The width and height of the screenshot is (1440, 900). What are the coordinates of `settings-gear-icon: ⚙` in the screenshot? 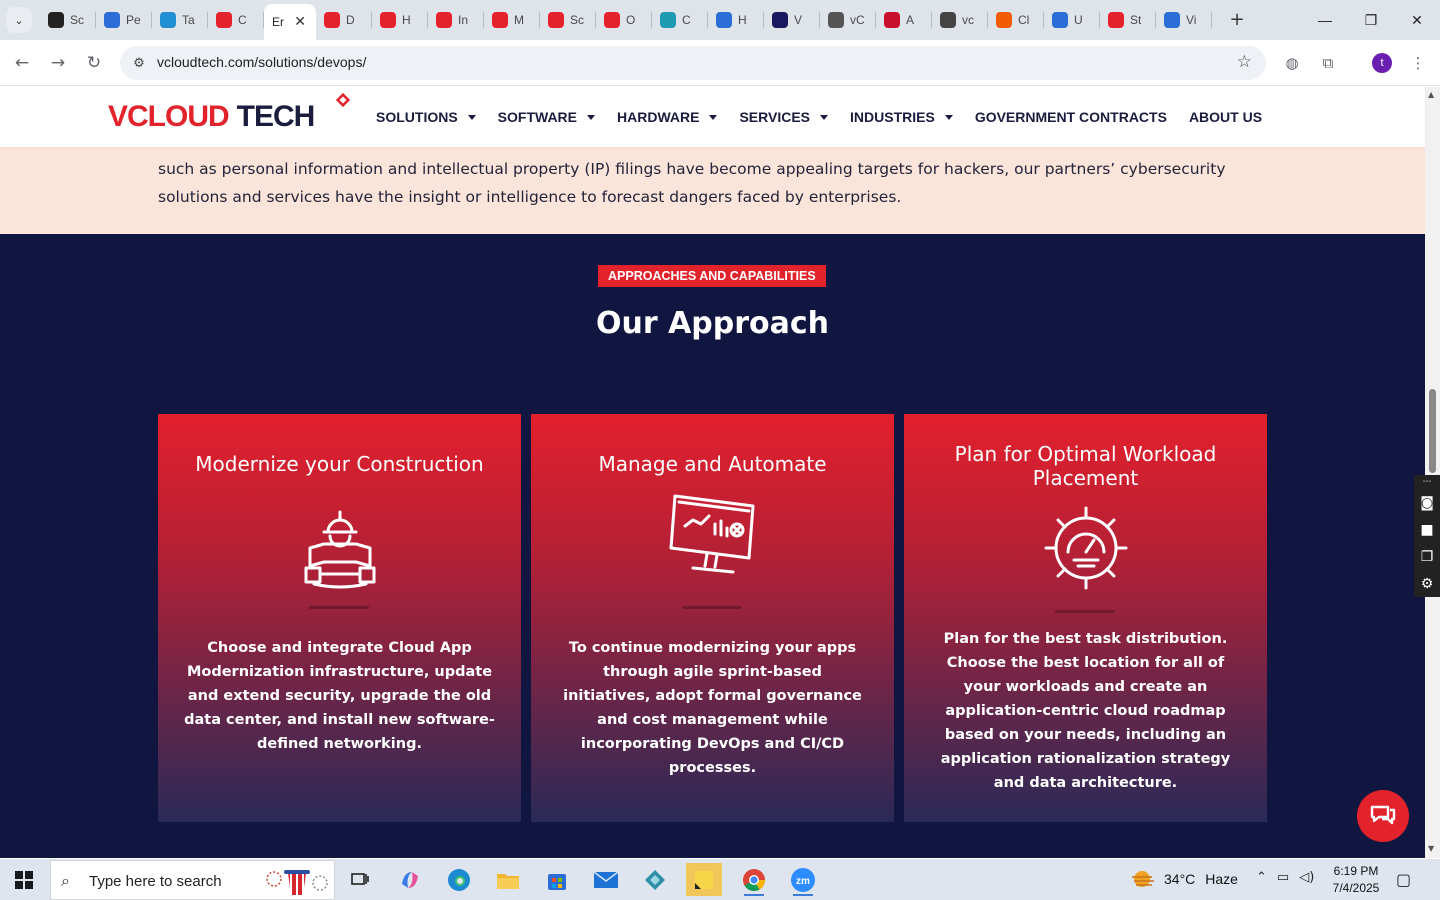 It's located at (1427, 583).